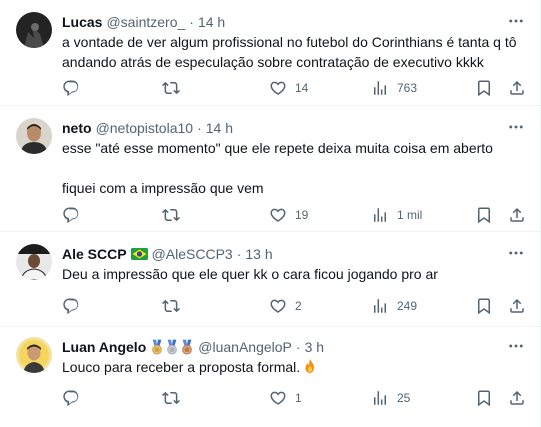 The image size is (541, 427). I want to click on like-count: 14, so click(302, 88).